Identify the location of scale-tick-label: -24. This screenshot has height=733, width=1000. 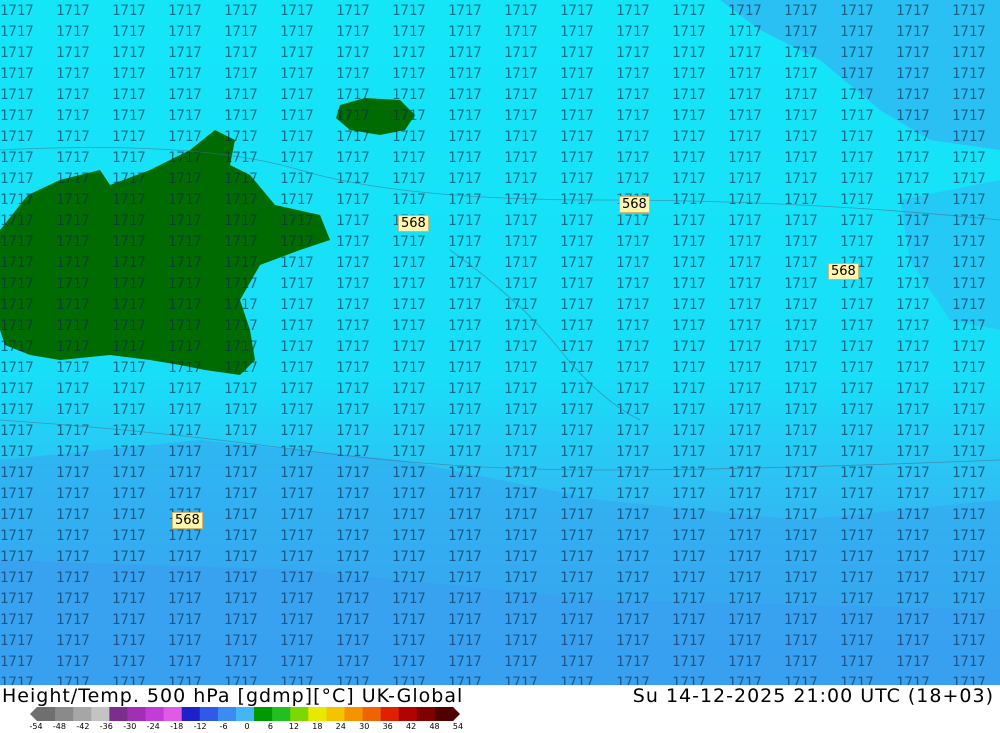
(153, 726).